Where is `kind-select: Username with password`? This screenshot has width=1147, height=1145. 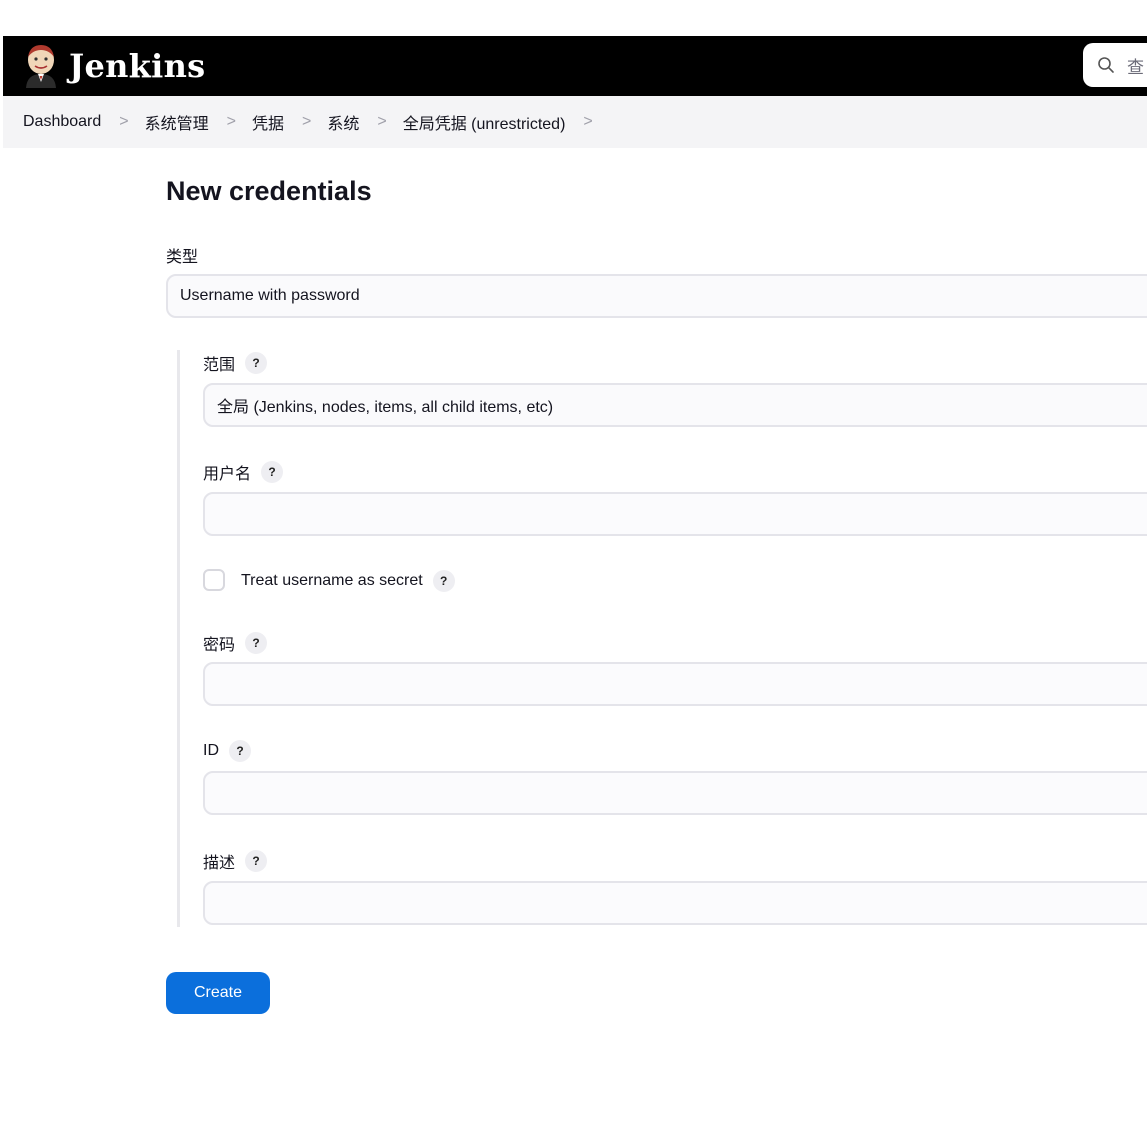 kind-select: Username with password is located at coordinates (656, 296).